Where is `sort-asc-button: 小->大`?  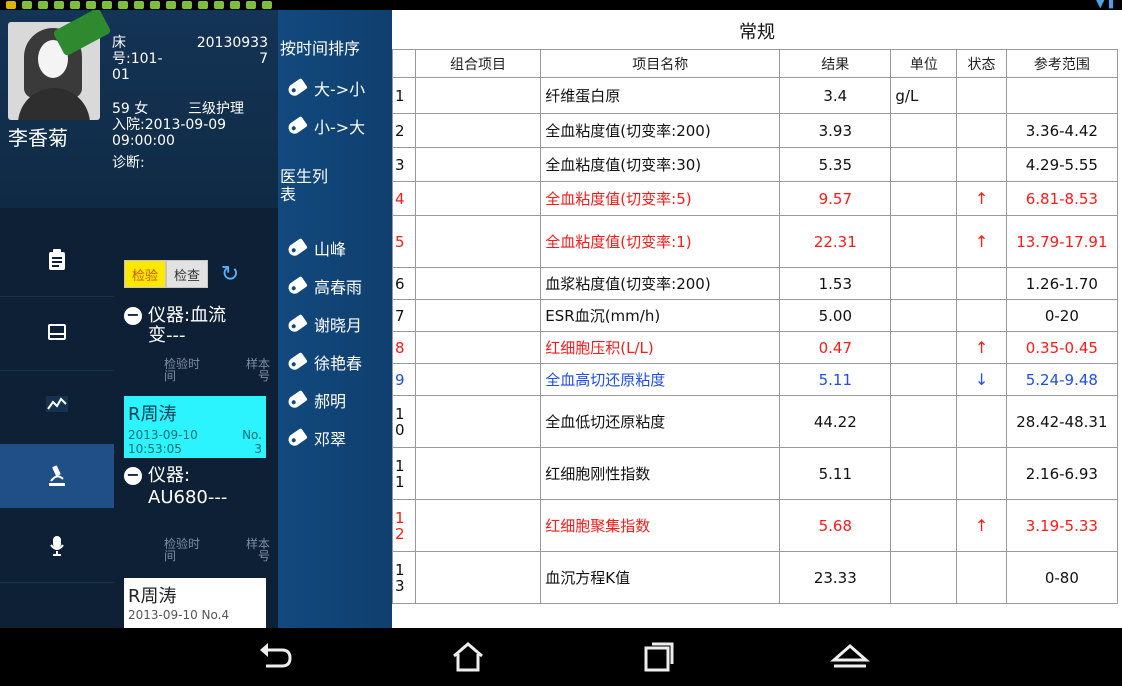 sort-asc-button: 小->大 is located at coordinates (325, 126).